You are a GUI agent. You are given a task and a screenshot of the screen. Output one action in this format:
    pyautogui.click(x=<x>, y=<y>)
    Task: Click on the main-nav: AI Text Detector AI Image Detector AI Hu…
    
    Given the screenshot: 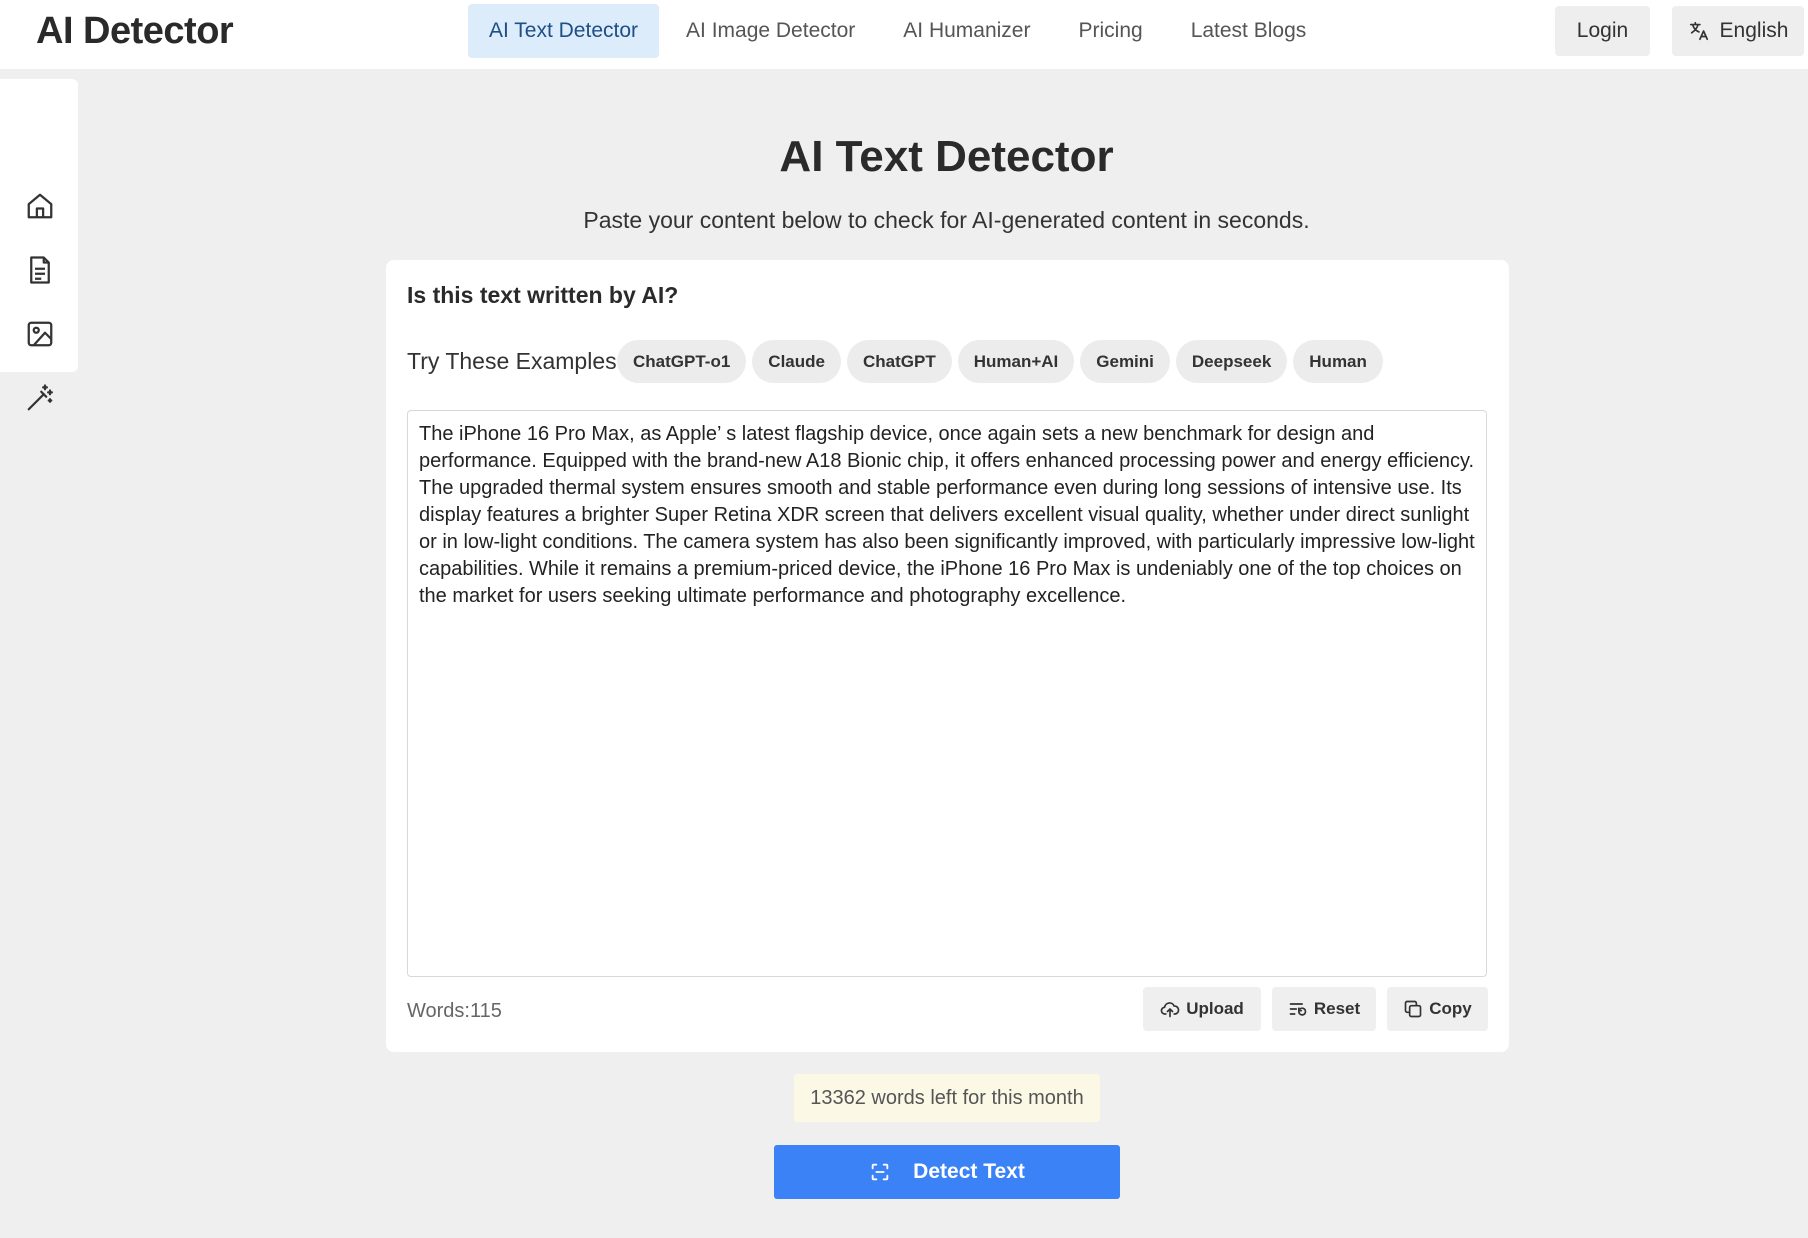 What is the action you would take?
    pyautogui.click(x=900, y=31)
    